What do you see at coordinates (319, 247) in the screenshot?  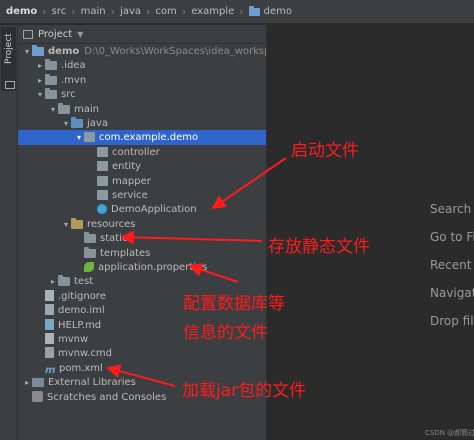 I see `annotation-static-files: 存放静态文件` at bounding box center [319, 247].